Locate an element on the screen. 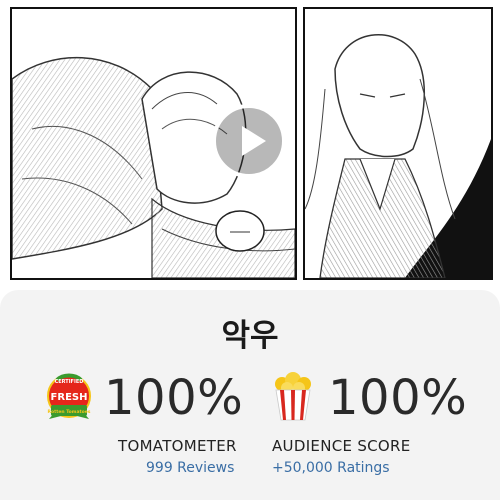  audience-score-label: AUDIENCE SCORE is located at coordinates (341, 446).